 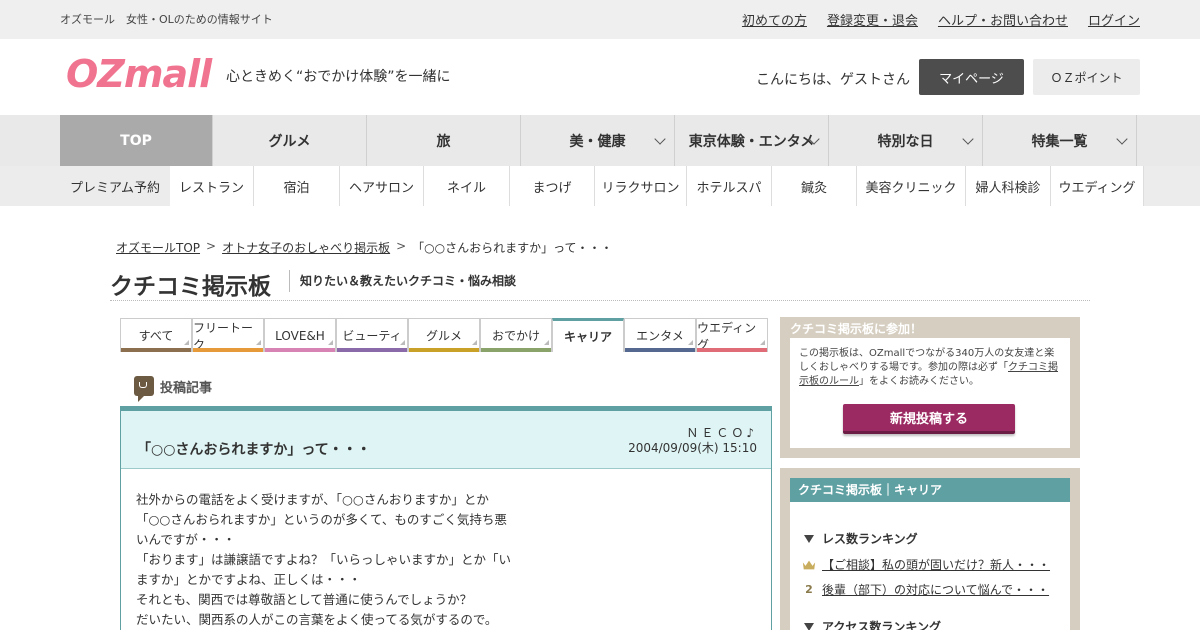 I want to click on category-tab-label: ビューティ, so click(x=372, y=336).